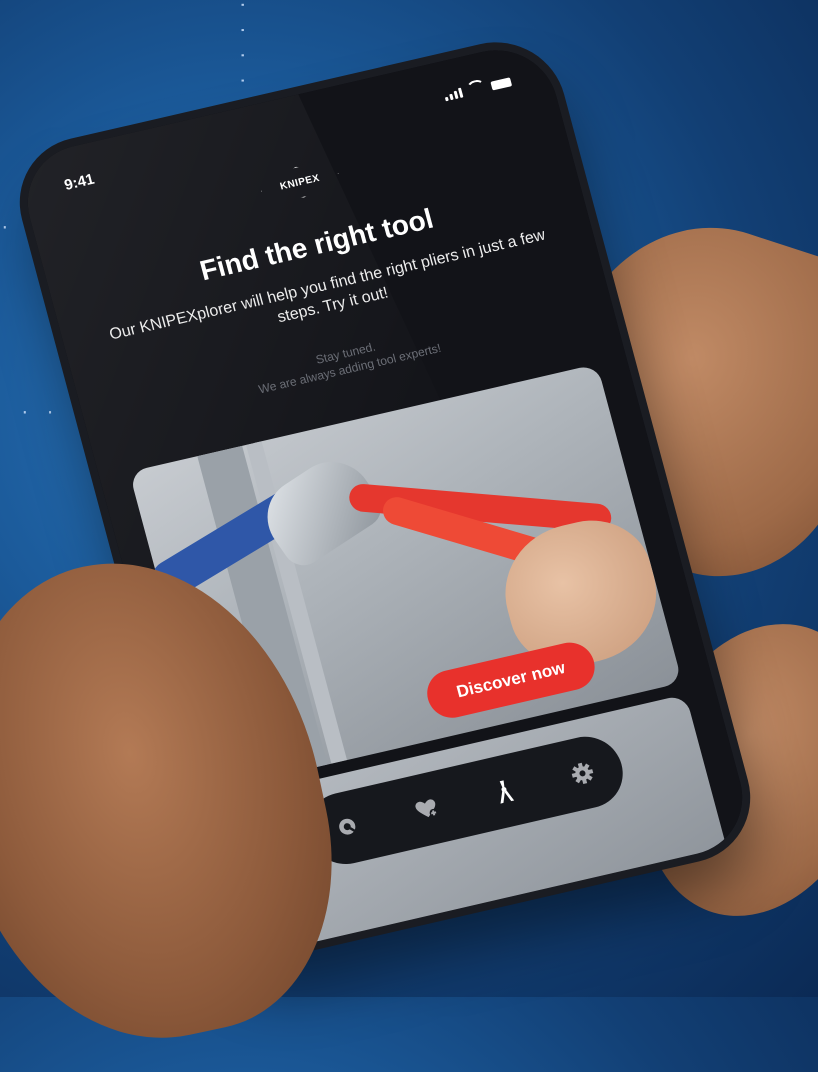  I want to click on logo-text: KNIPEX, so click(299, 182).